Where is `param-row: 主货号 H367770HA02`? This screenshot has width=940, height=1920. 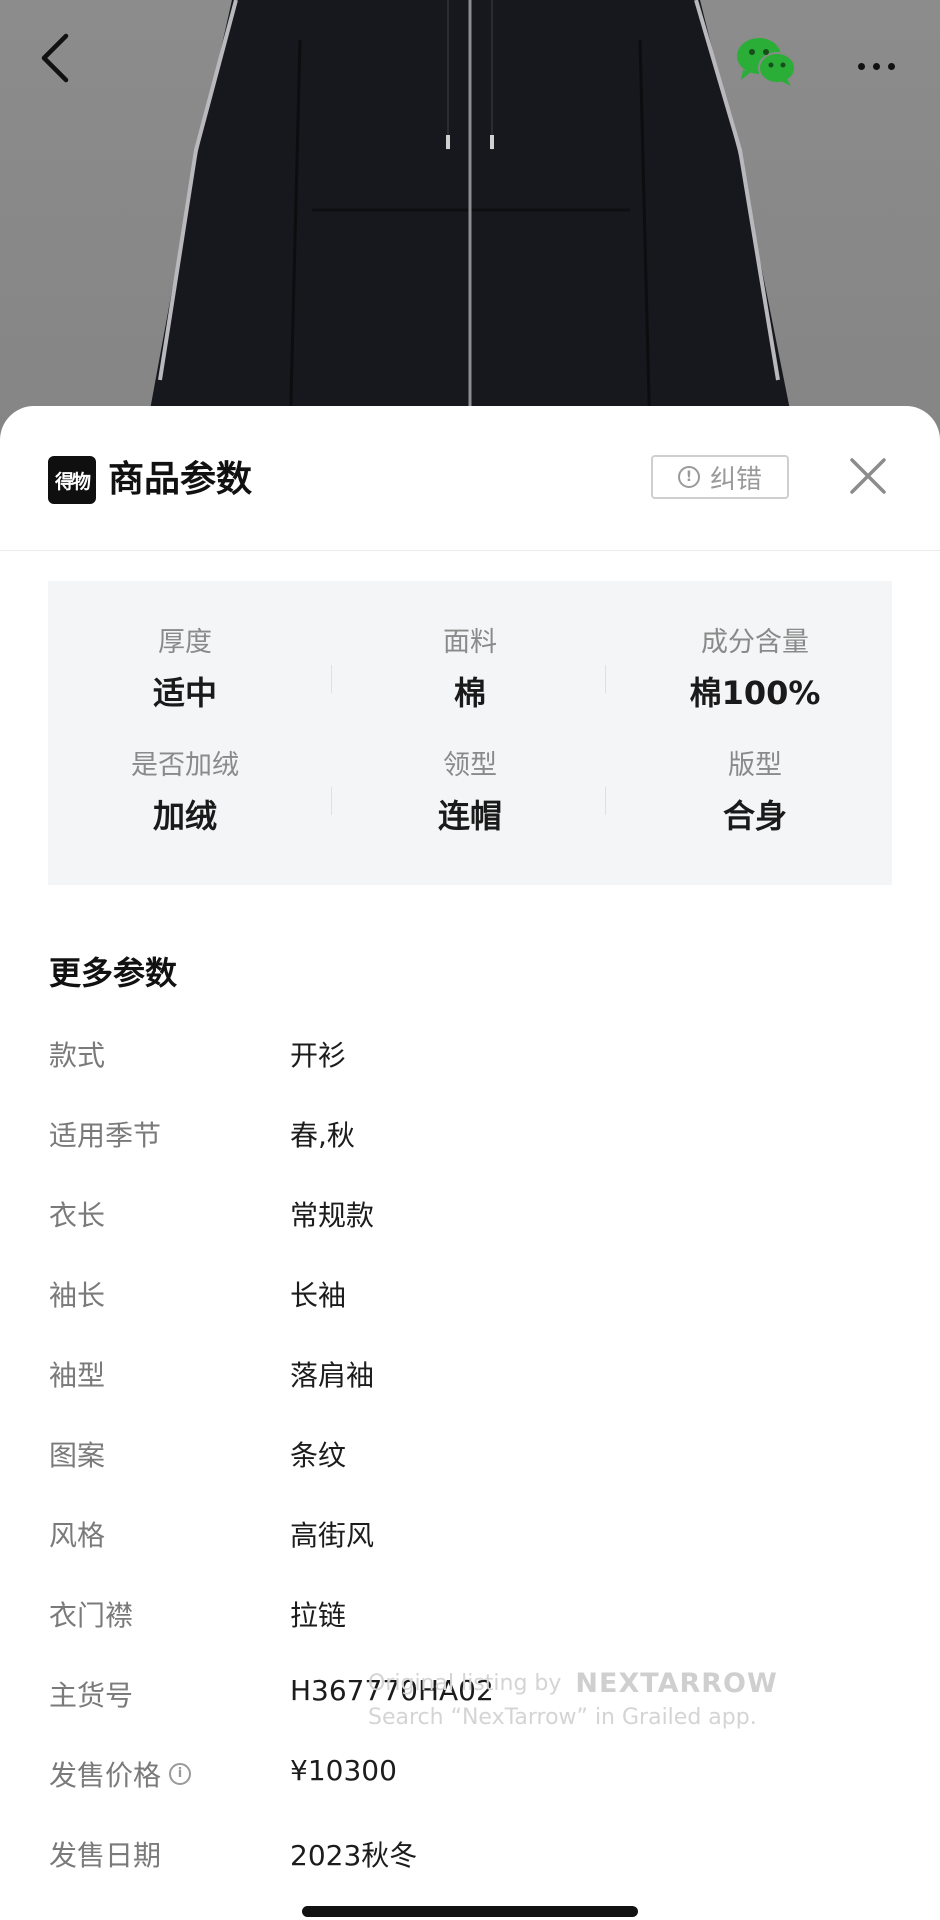 param-row: 主货号 H367770HA02 is located at coordinates (470, 1700).